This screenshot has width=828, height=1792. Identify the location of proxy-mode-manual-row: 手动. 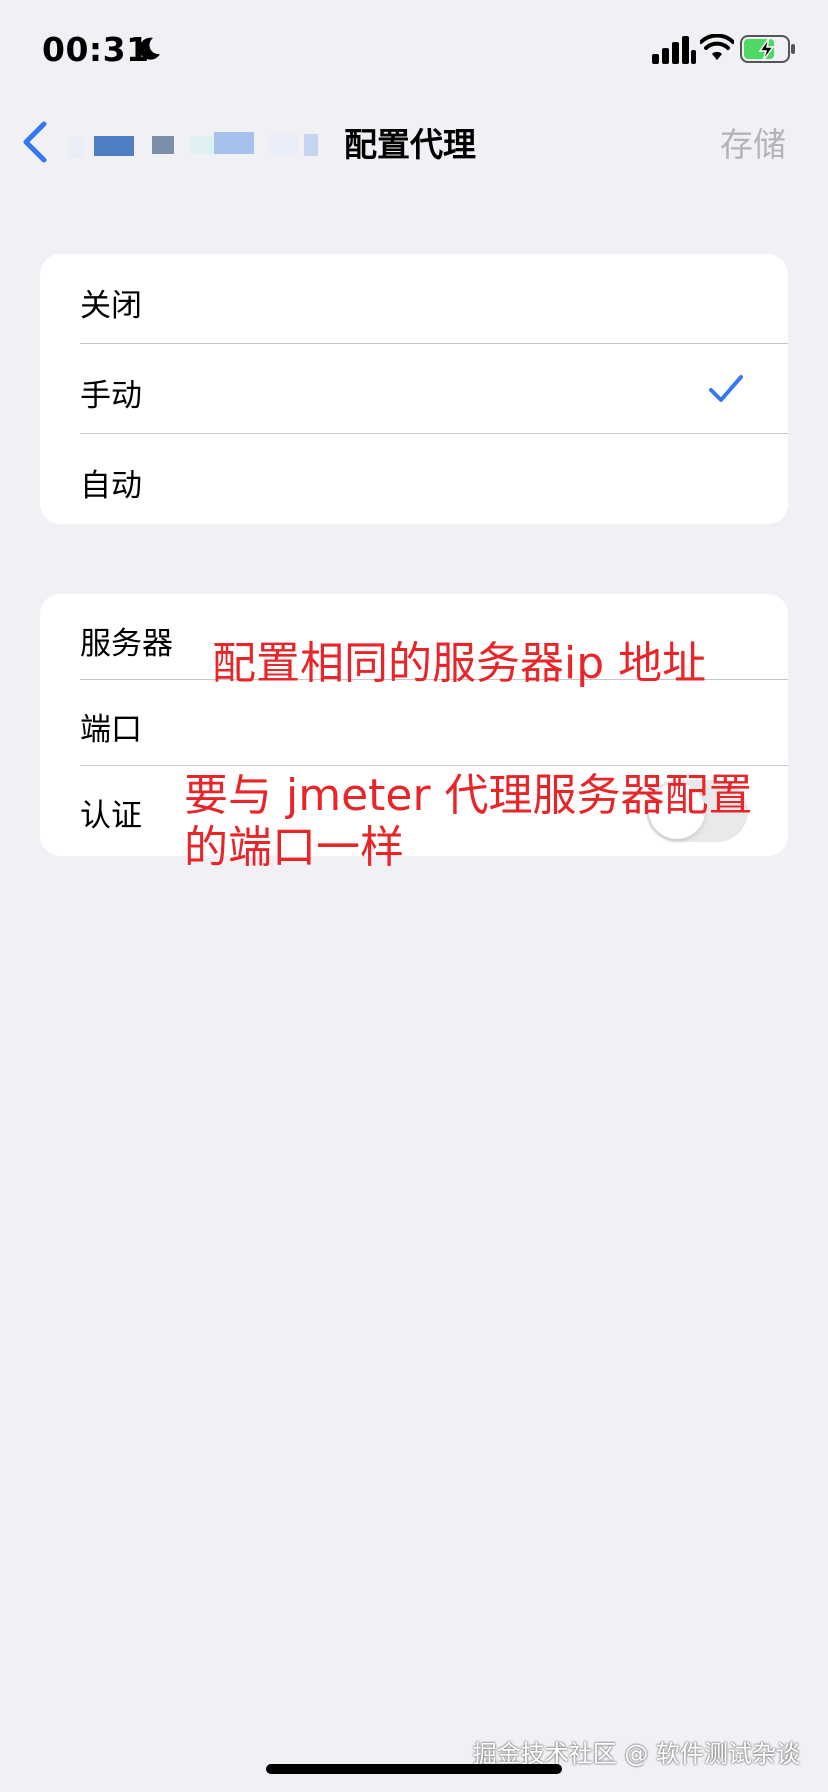
(414, 389).